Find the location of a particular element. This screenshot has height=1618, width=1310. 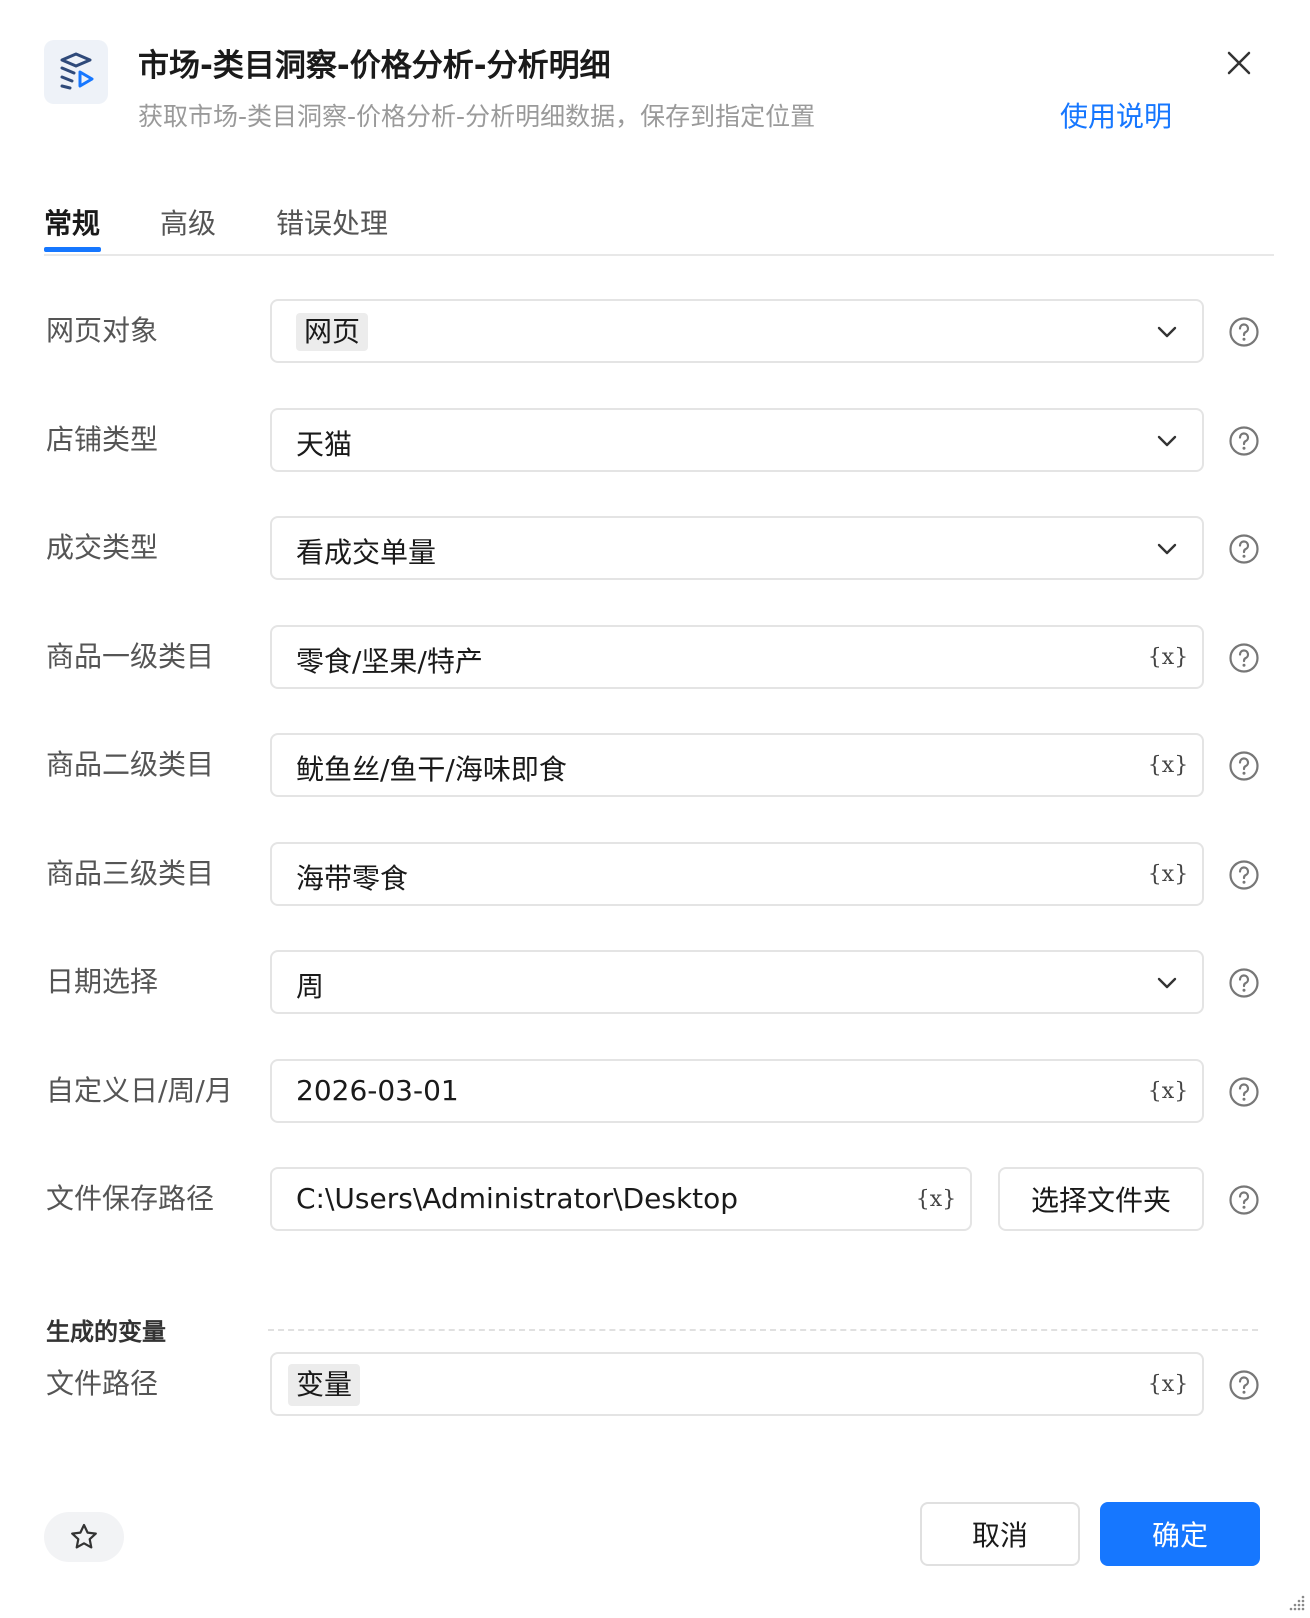

close-button is located at coordinates (1239, 63).